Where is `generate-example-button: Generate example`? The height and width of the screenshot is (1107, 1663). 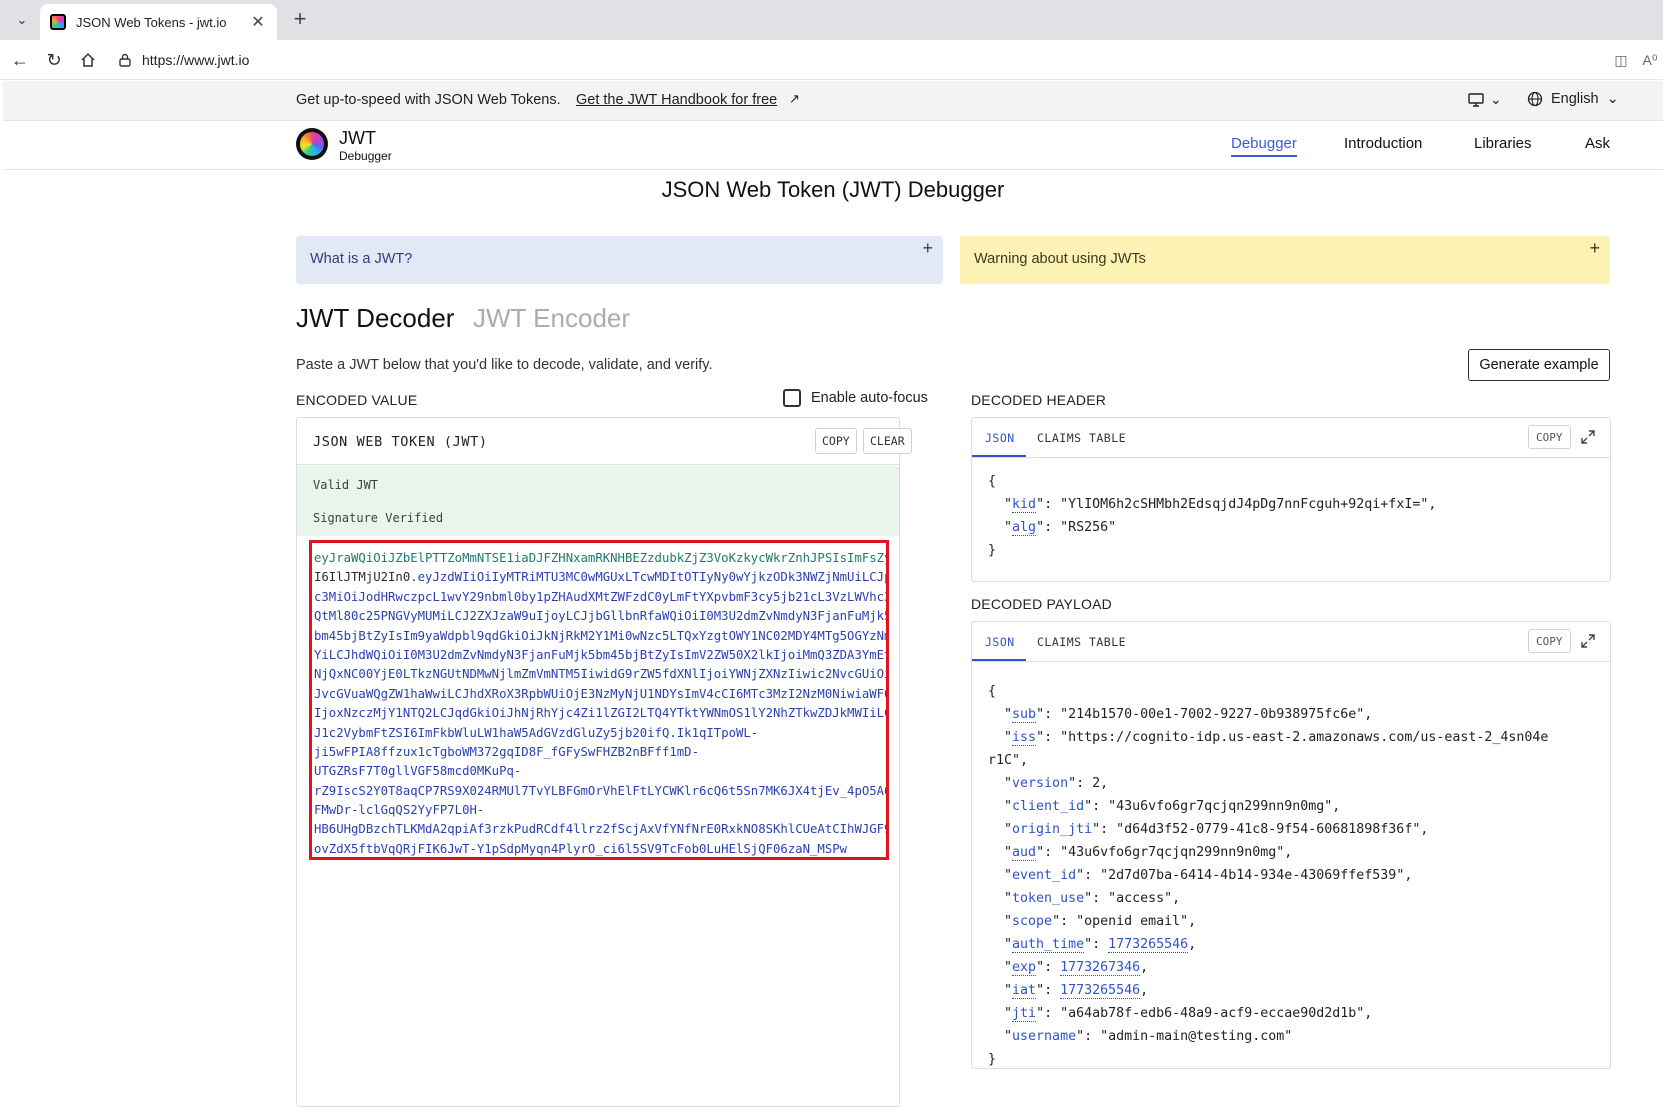
generate-example-button: Generate example is located at coordinates (1539, 365).